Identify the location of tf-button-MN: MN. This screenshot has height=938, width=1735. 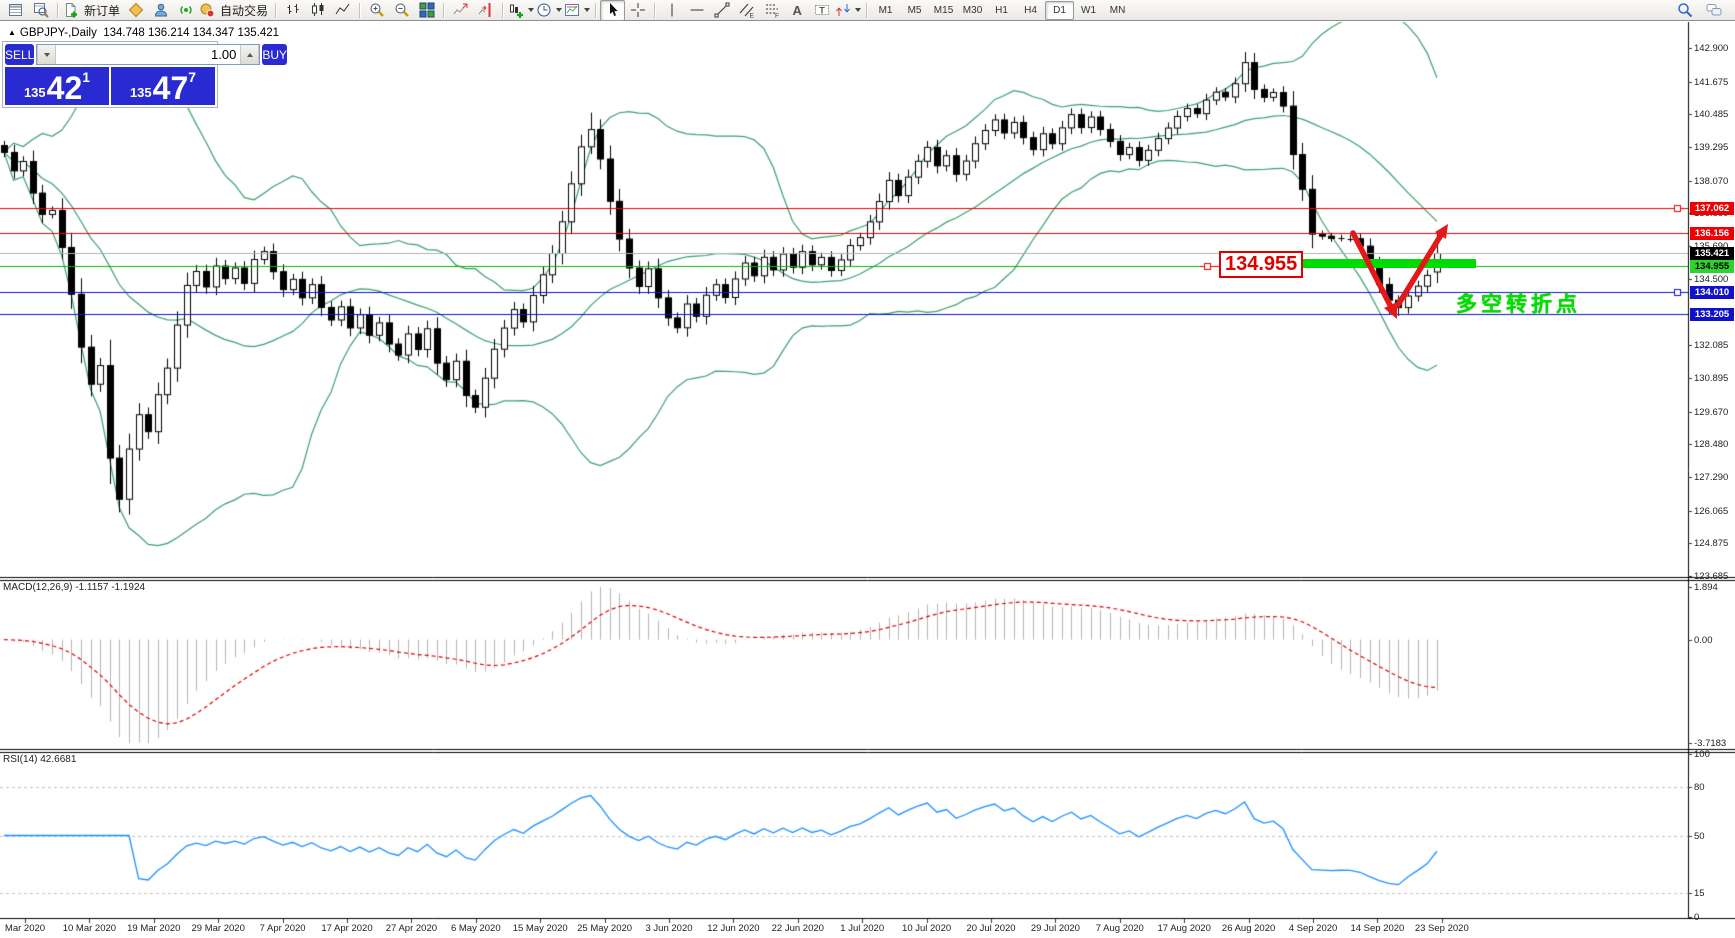
(1117, 10).